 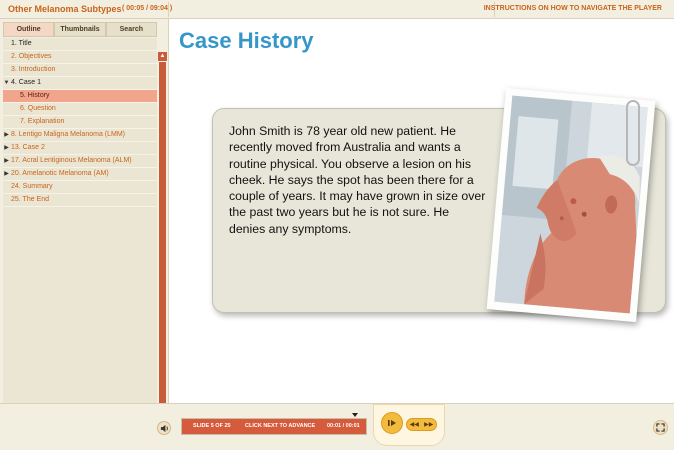 I want to click on outline-item-label: 6. Question, so click(x=38, y=108).